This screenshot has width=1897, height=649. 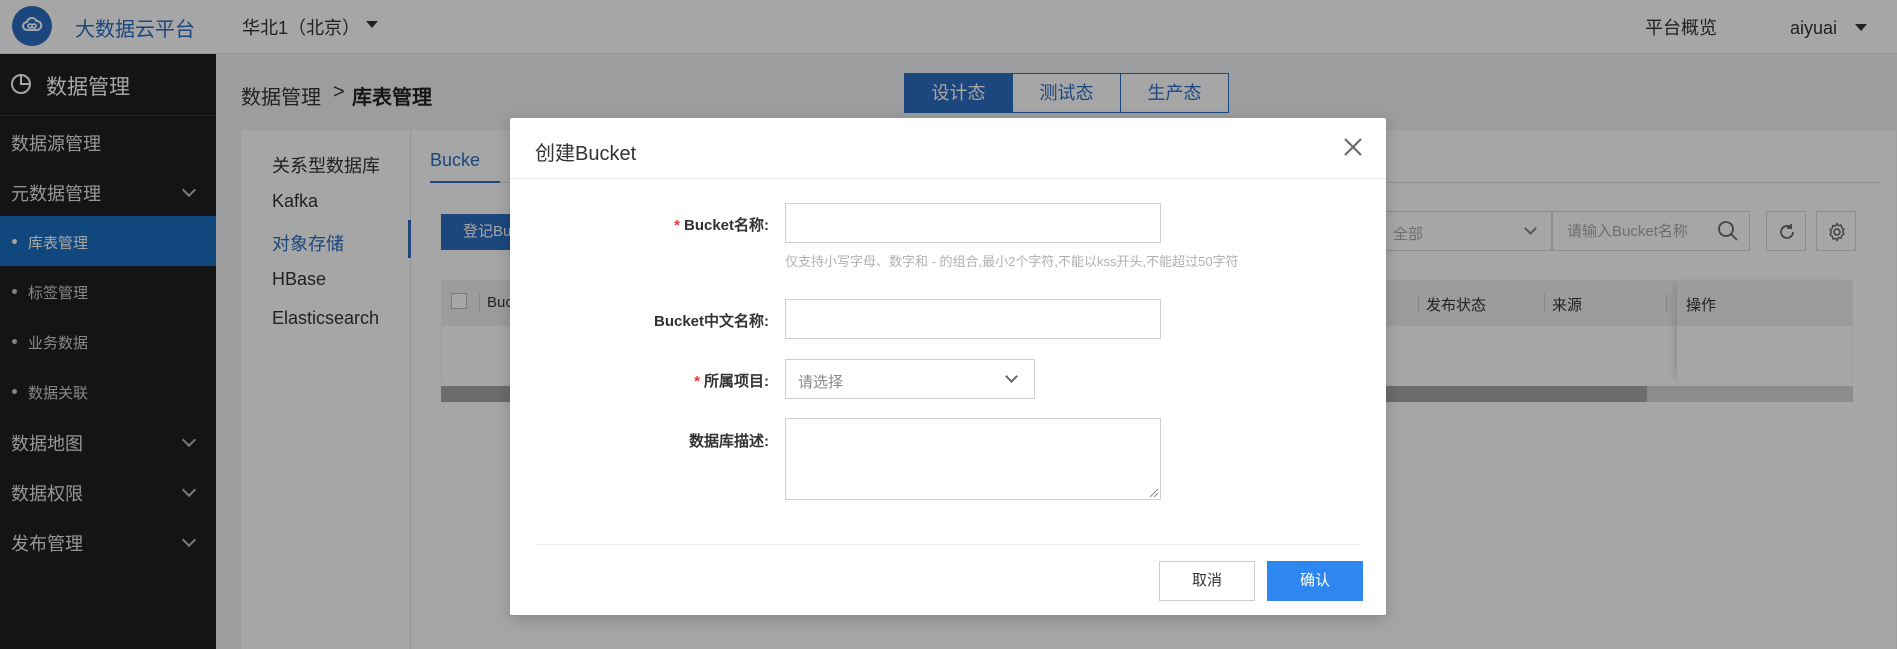 I want to click on description-textarea, so click(x=973, y=459).